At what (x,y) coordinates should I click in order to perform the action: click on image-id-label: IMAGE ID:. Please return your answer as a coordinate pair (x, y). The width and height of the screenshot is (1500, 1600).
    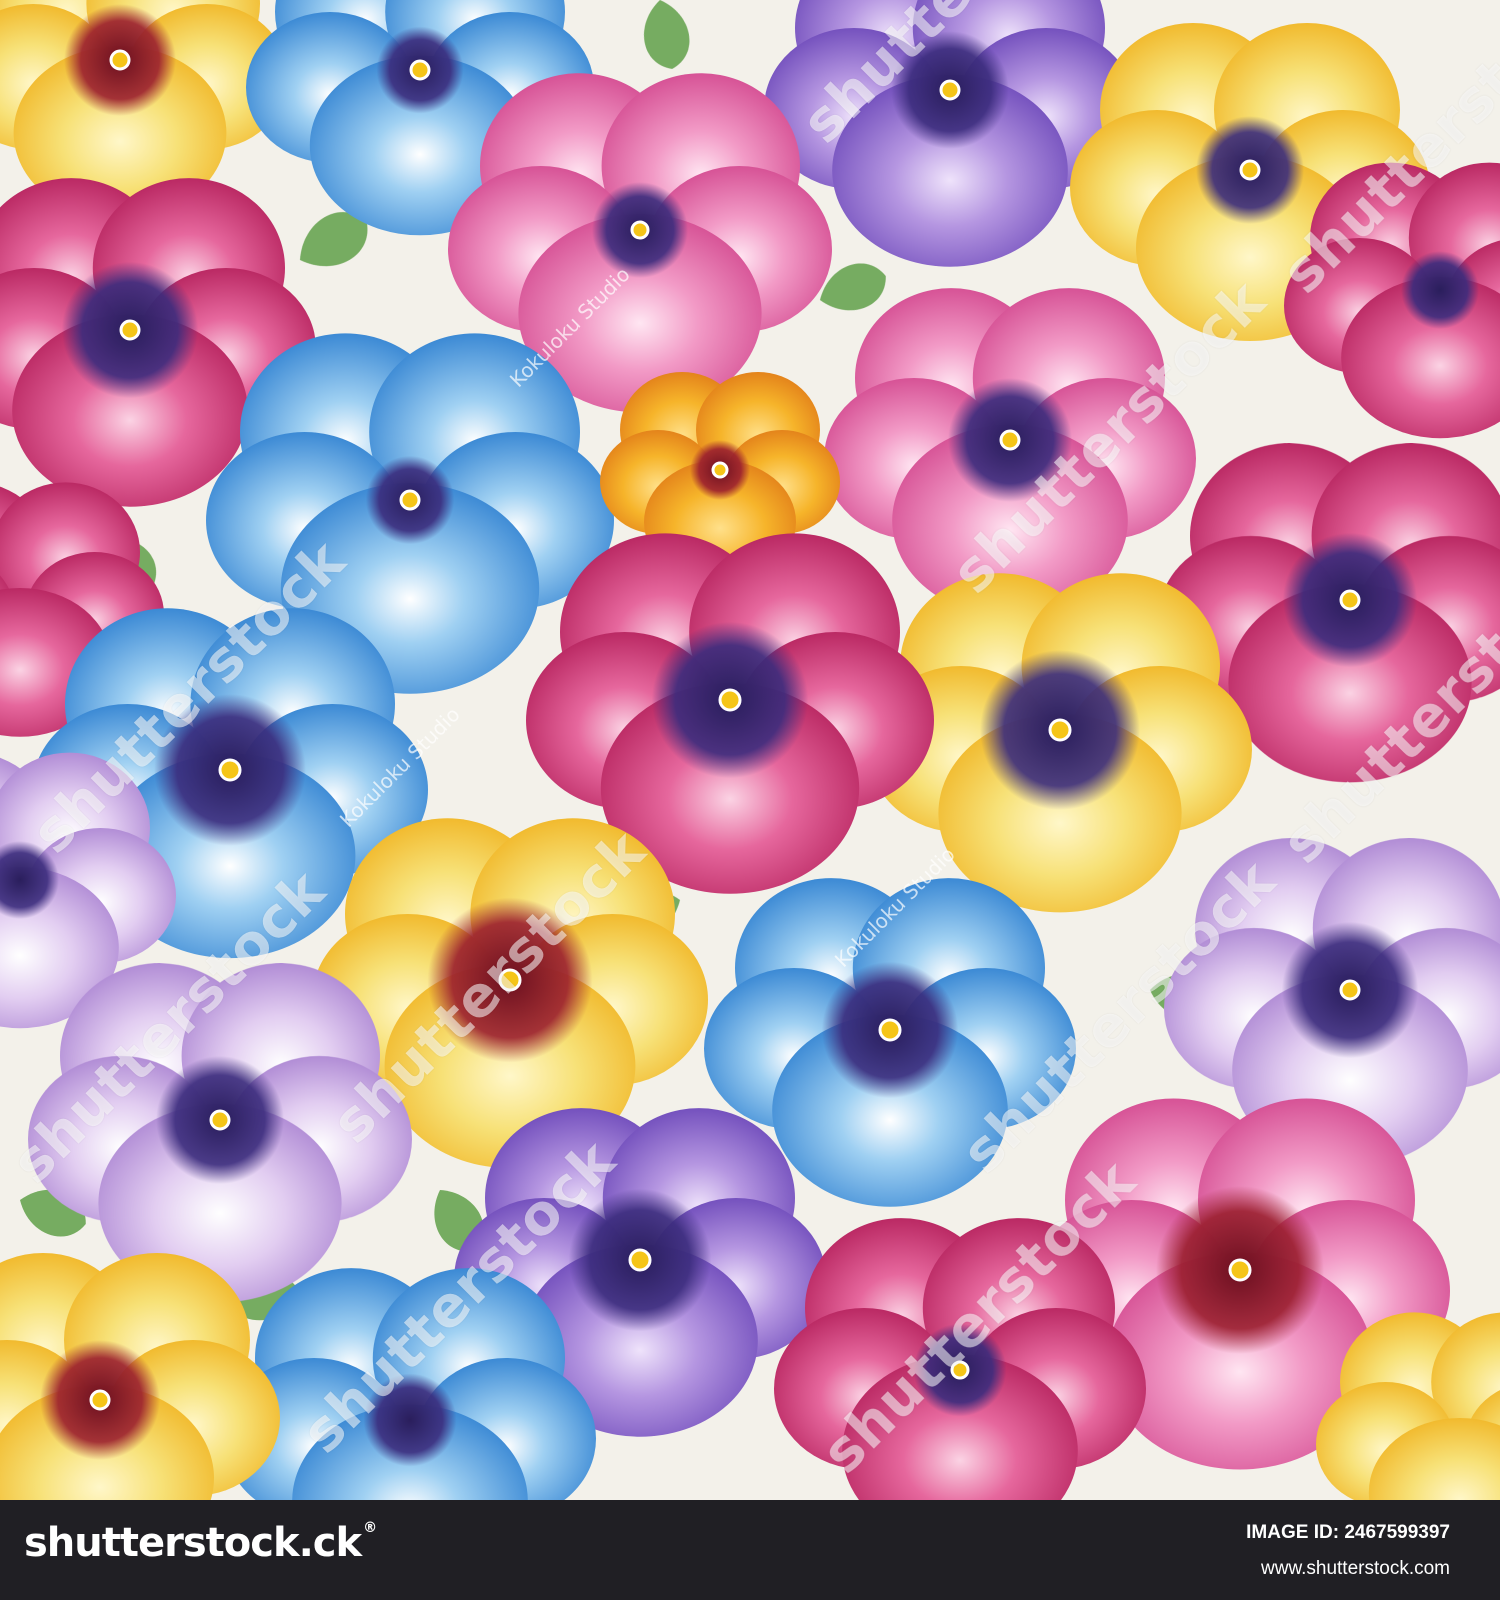
    Looking at the image, I should click on (1293, 1532).